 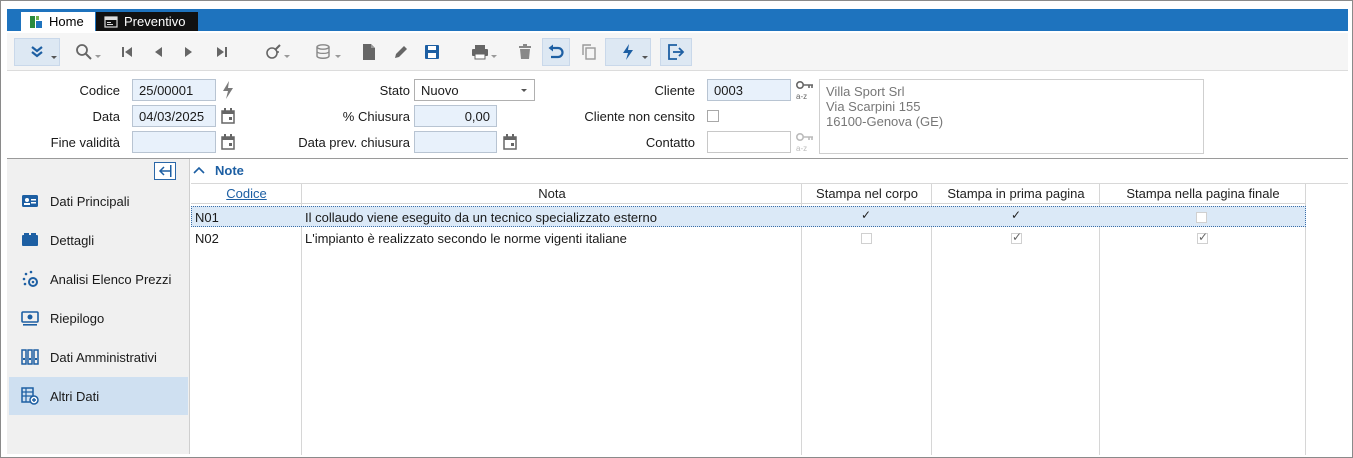 I want to click on section-divider, so click(x=677, y=158).